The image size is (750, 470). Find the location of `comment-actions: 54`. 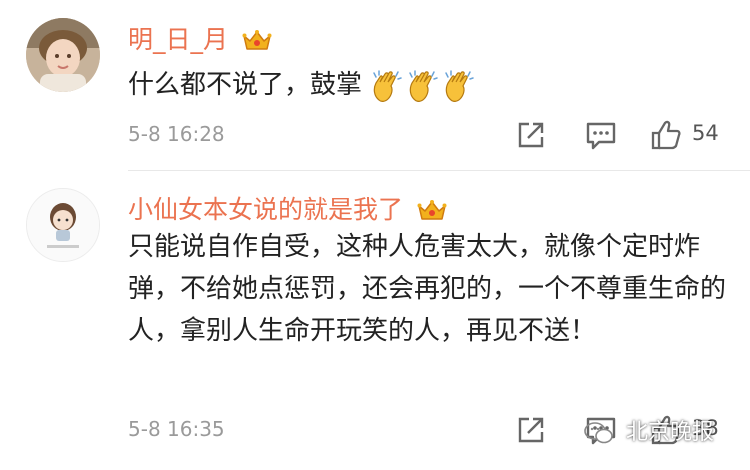

comment-actions: 54 is located at coordinates (620, 135).